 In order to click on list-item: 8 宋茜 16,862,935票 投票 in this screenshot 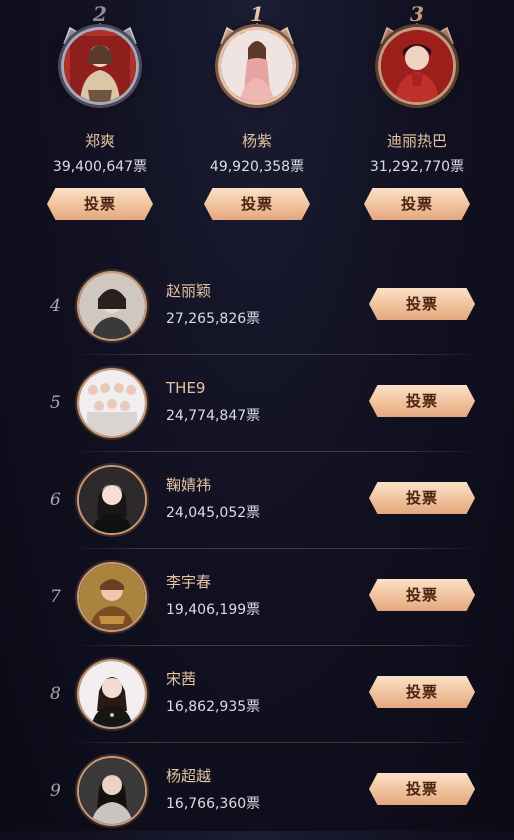, I will do `click(257, 694)`.